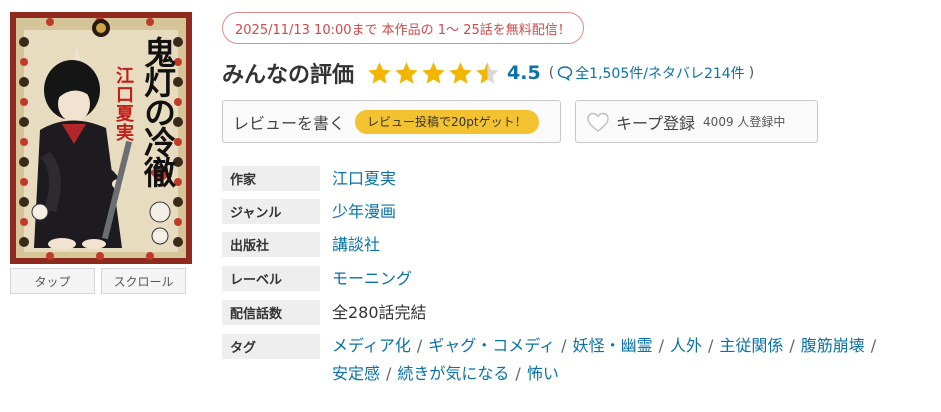  I want to click on review-list-link: 全1,505件/ネタバレ214件, so click(649, 73).